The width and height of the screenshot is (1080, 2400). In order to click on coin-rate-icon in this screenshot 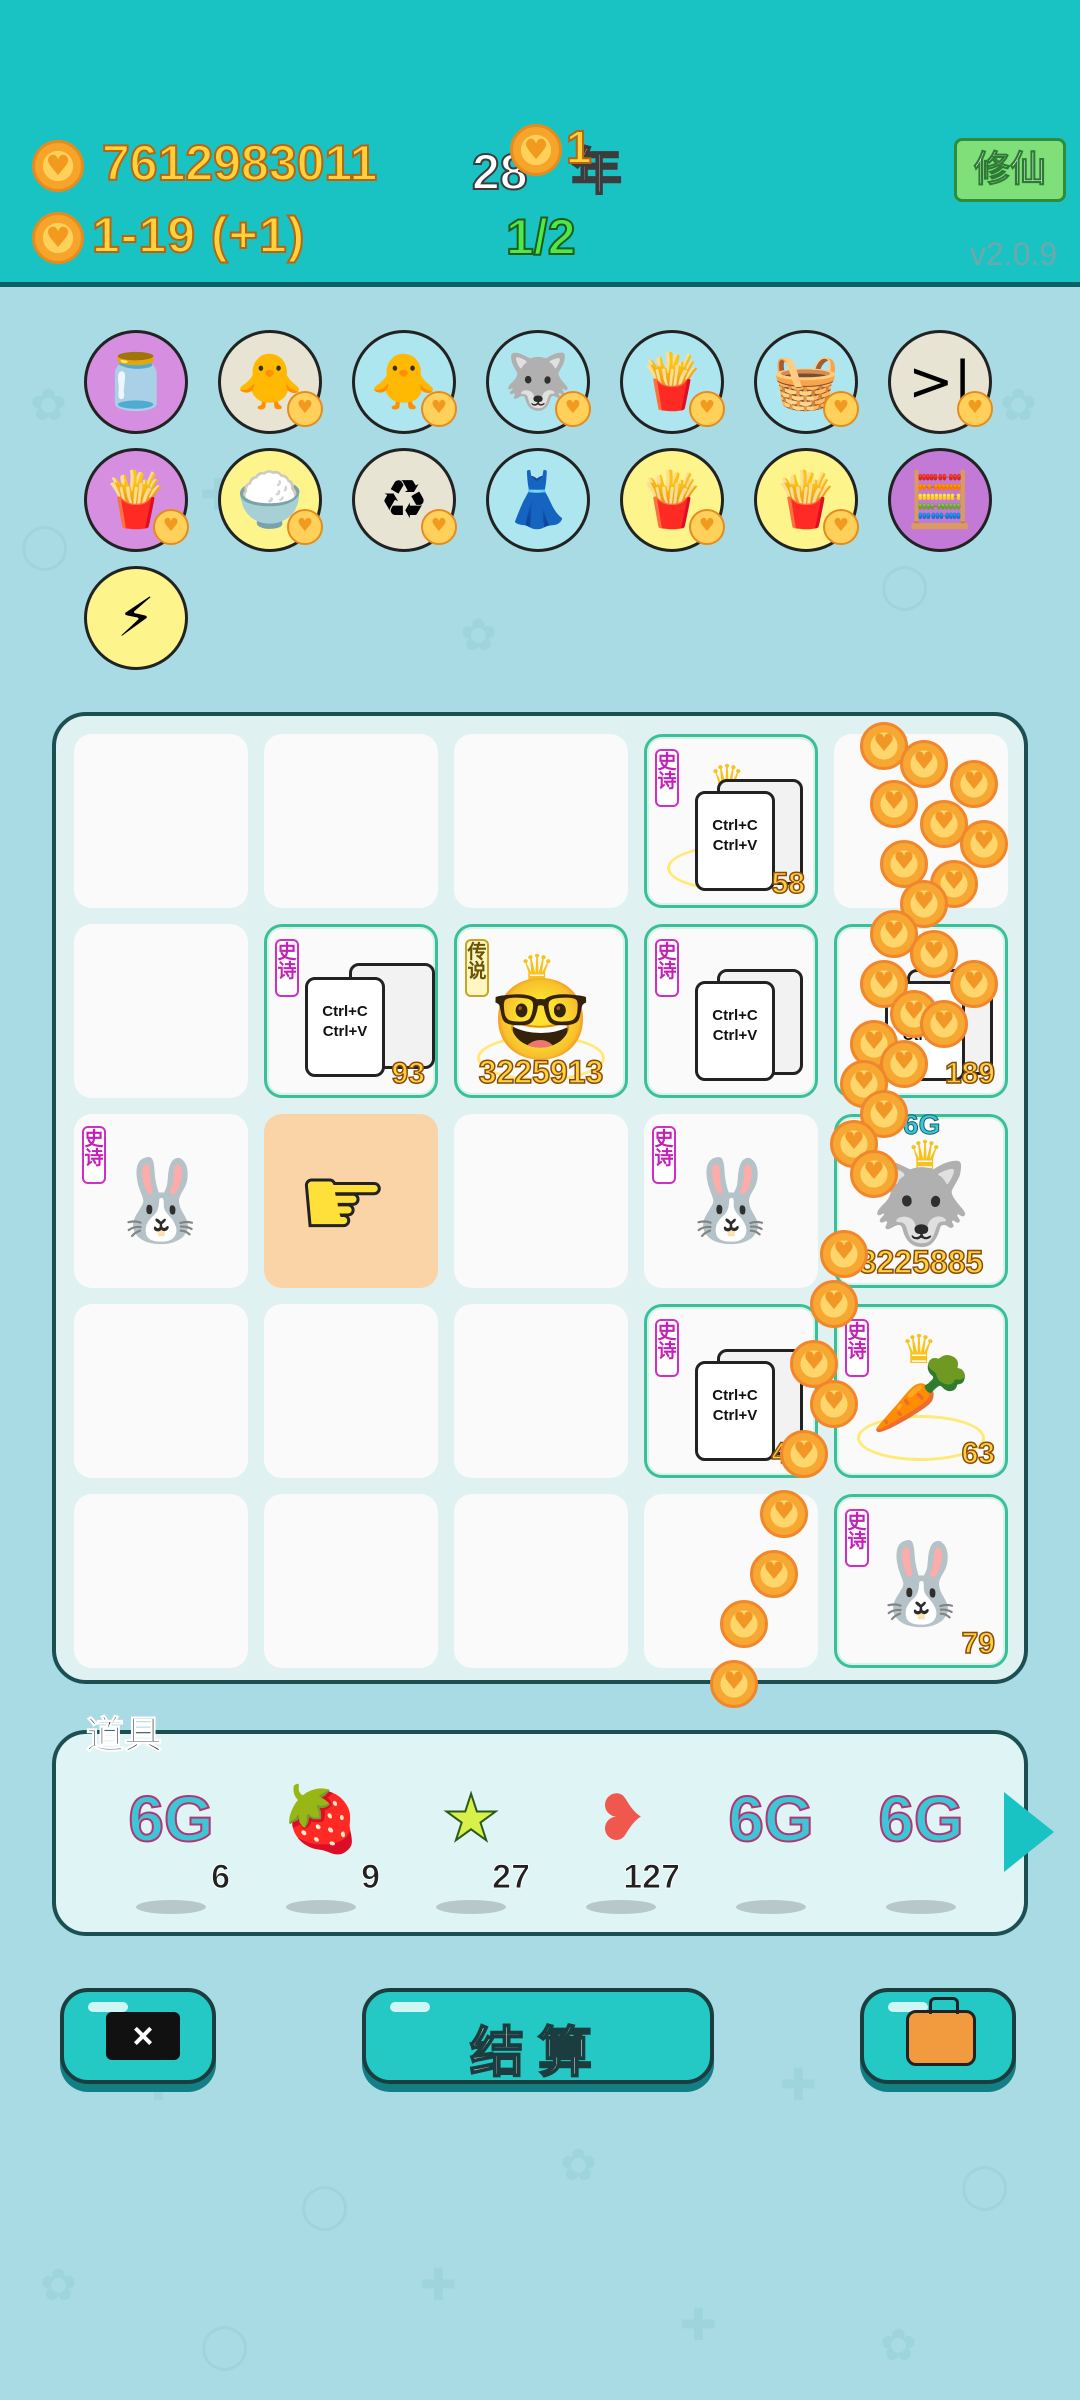, I will do `click(58, 238)`.